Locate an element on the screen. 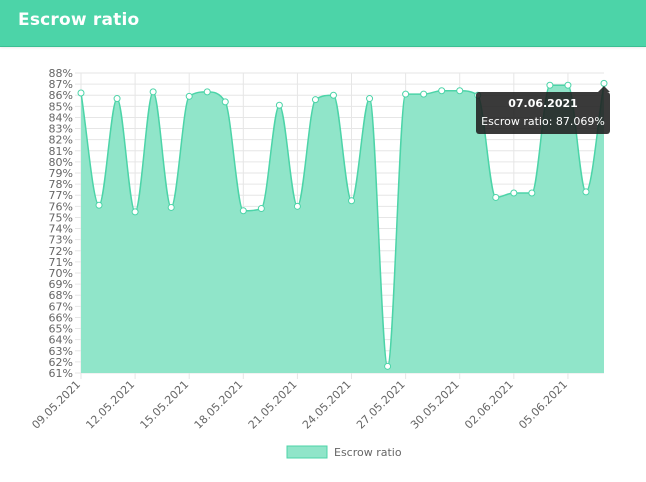 Image resolution: width=646 pixels, height=482 pixels. tooltip-title: 07.06.2021 is located at coordinates (543, 103).